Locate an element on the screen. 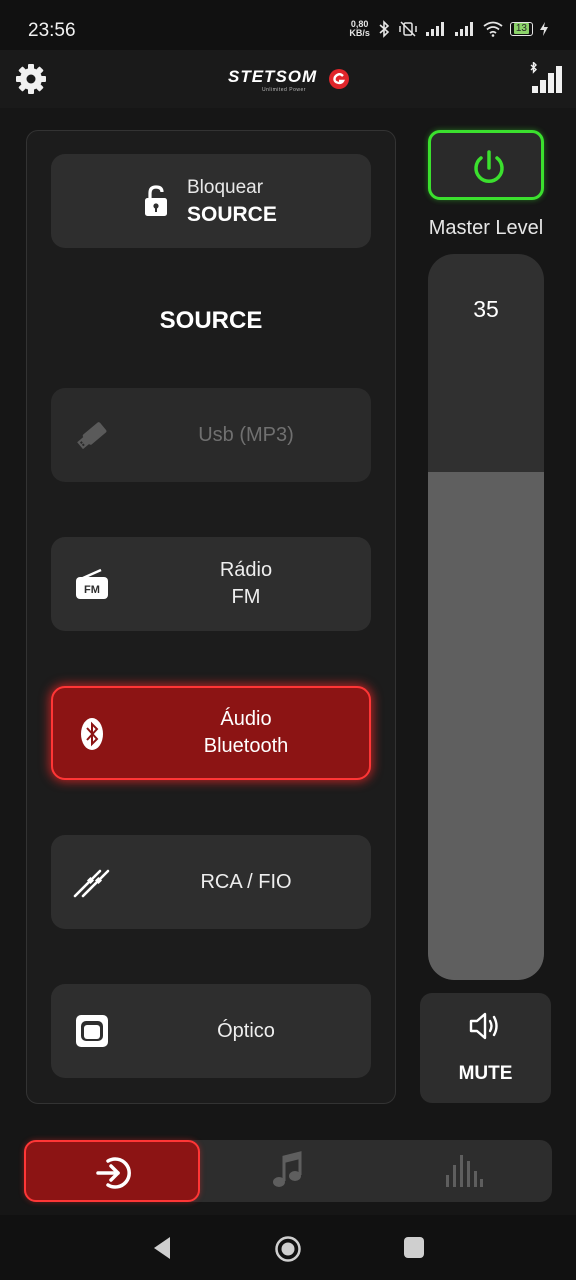 Image resolution: width=576 pixels, height=1280 pixels. net-speed: 0,80 KB/s is located at coordinates (359, 28).